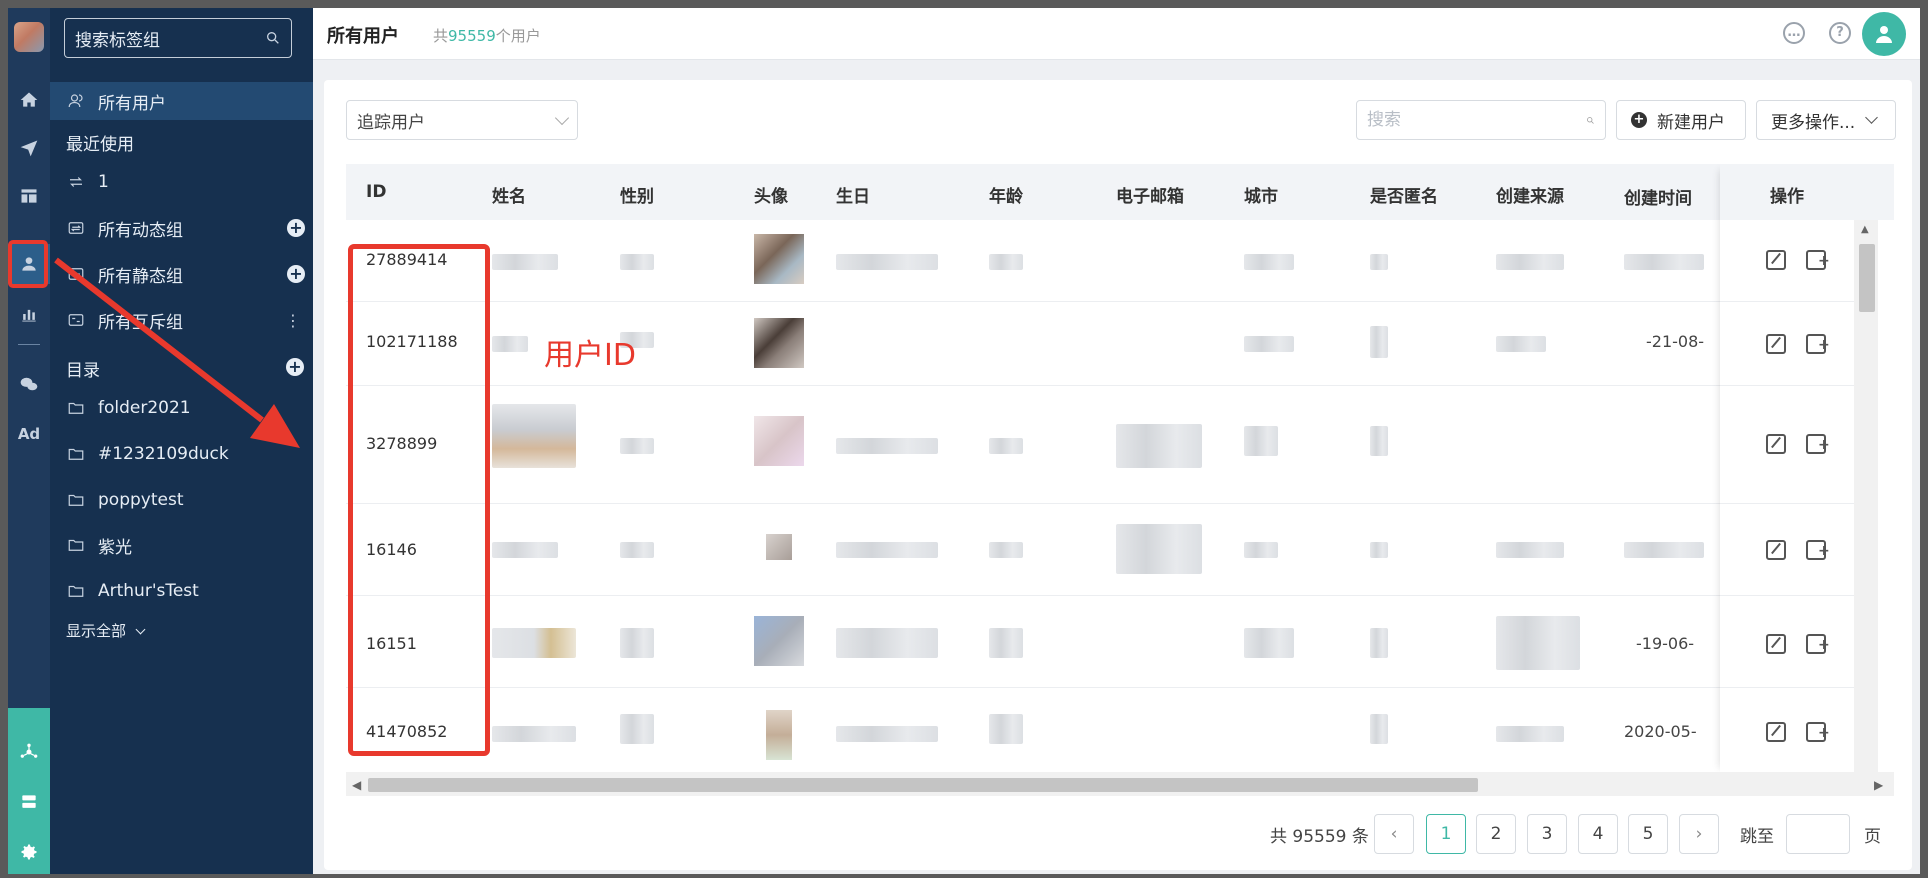  Describe the element at coordinates (363, 36) in the screenshot. I see `page-title: 所有用户` at that location.